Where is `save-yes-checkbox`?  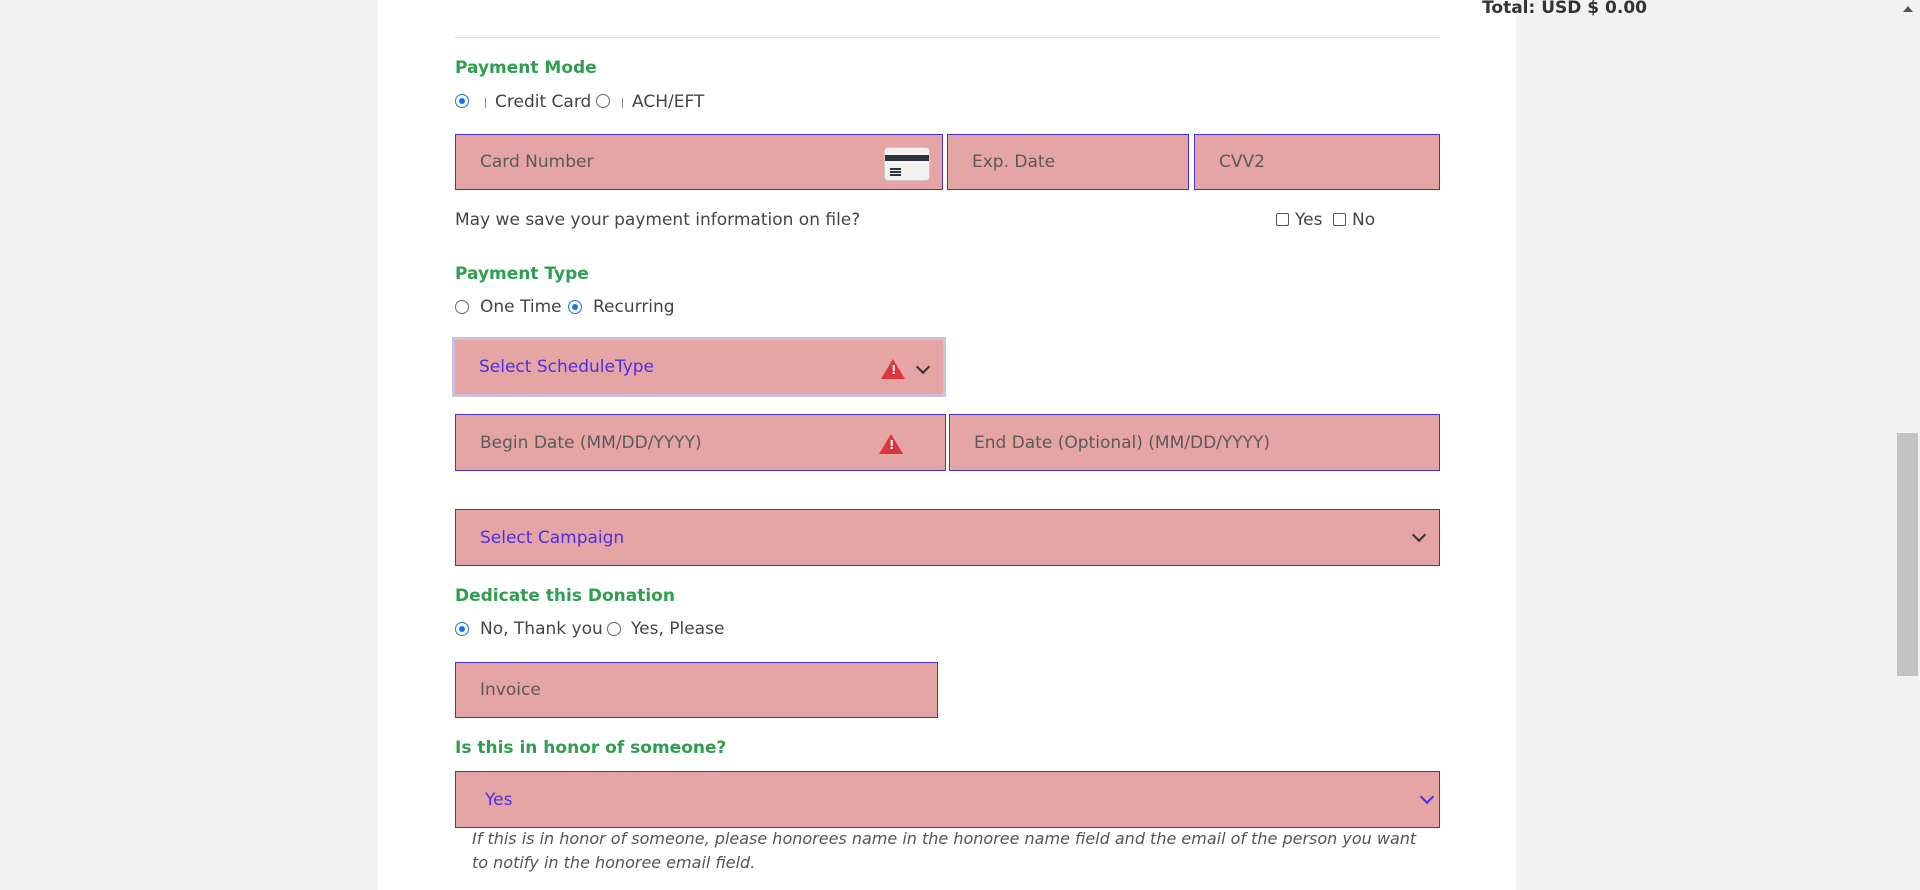
save-yes-checkbox is located at coordinates (1282, 219).